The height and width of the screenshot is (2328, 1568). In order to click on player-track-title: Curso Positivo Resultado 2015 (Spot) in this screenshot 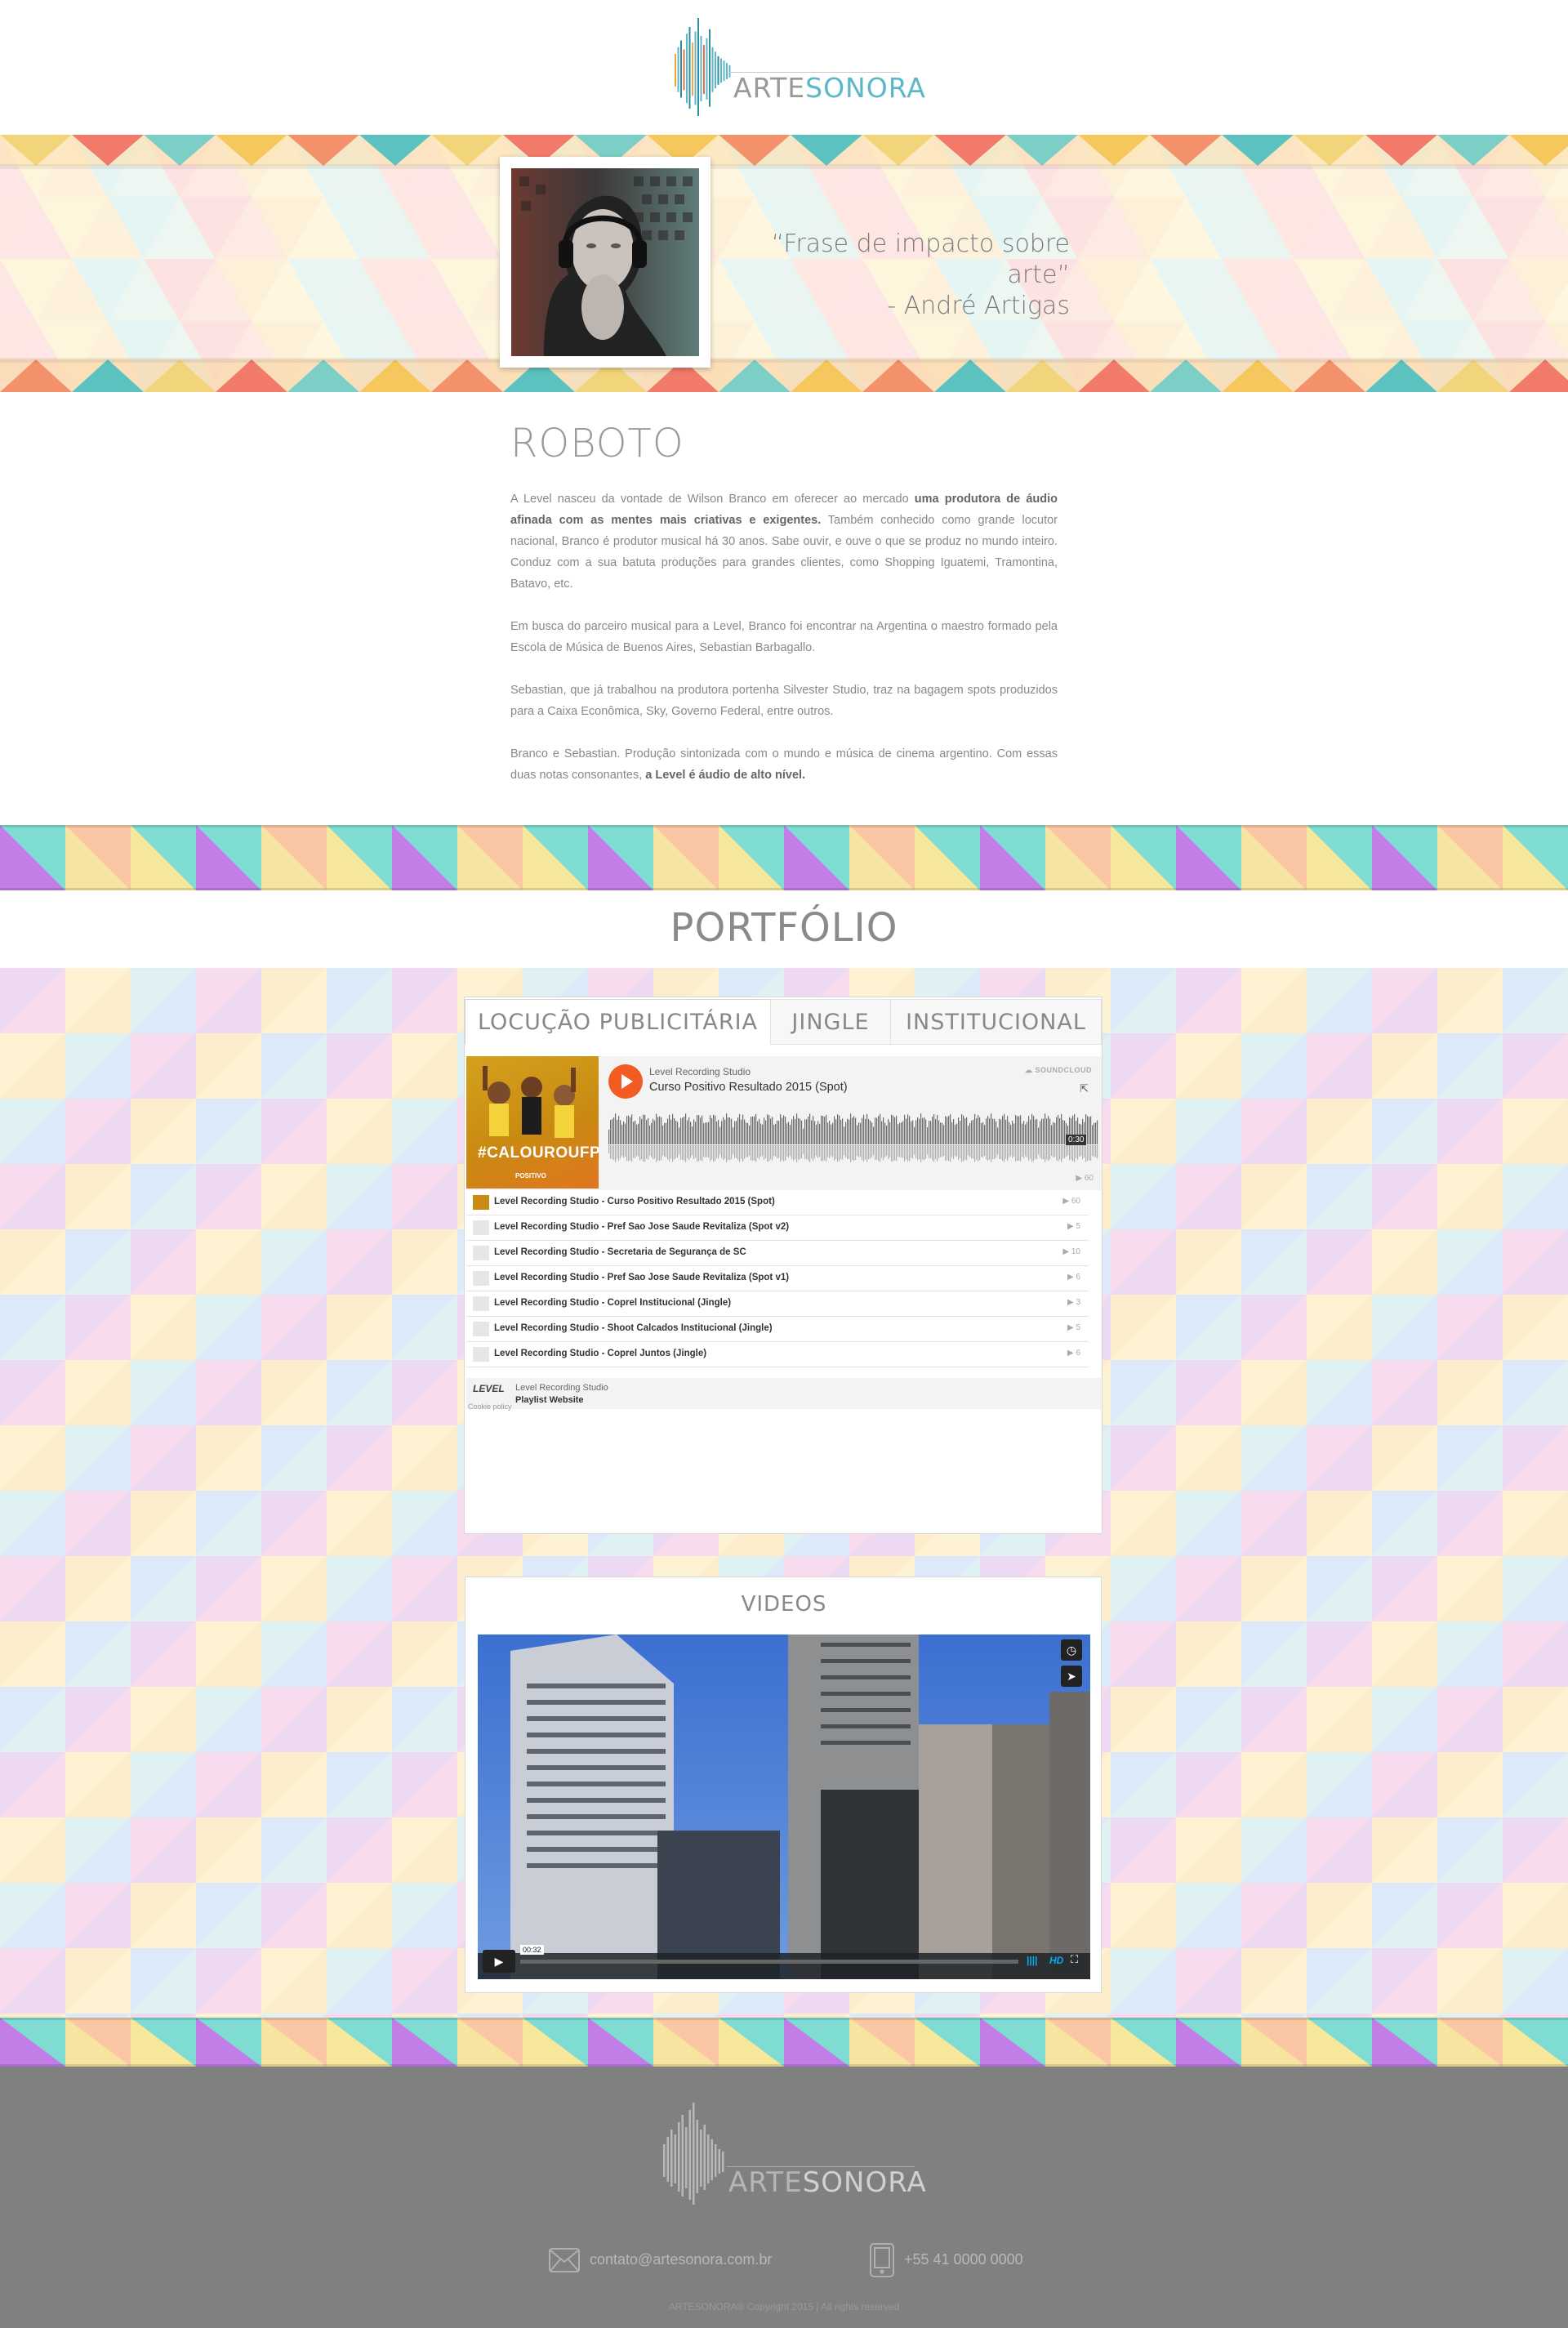, I will do `click(748, 1087)`.